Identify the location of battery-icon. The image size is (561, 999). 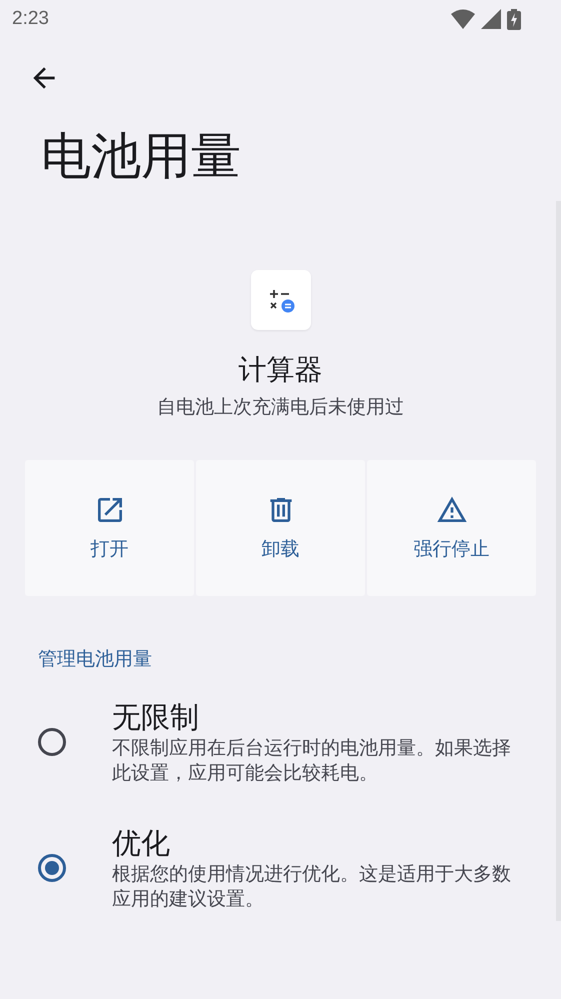
(514, 19).